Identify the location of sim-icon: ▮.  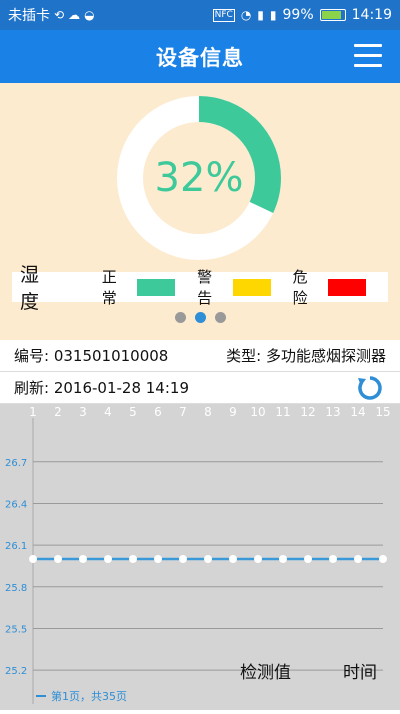
(260, 15).